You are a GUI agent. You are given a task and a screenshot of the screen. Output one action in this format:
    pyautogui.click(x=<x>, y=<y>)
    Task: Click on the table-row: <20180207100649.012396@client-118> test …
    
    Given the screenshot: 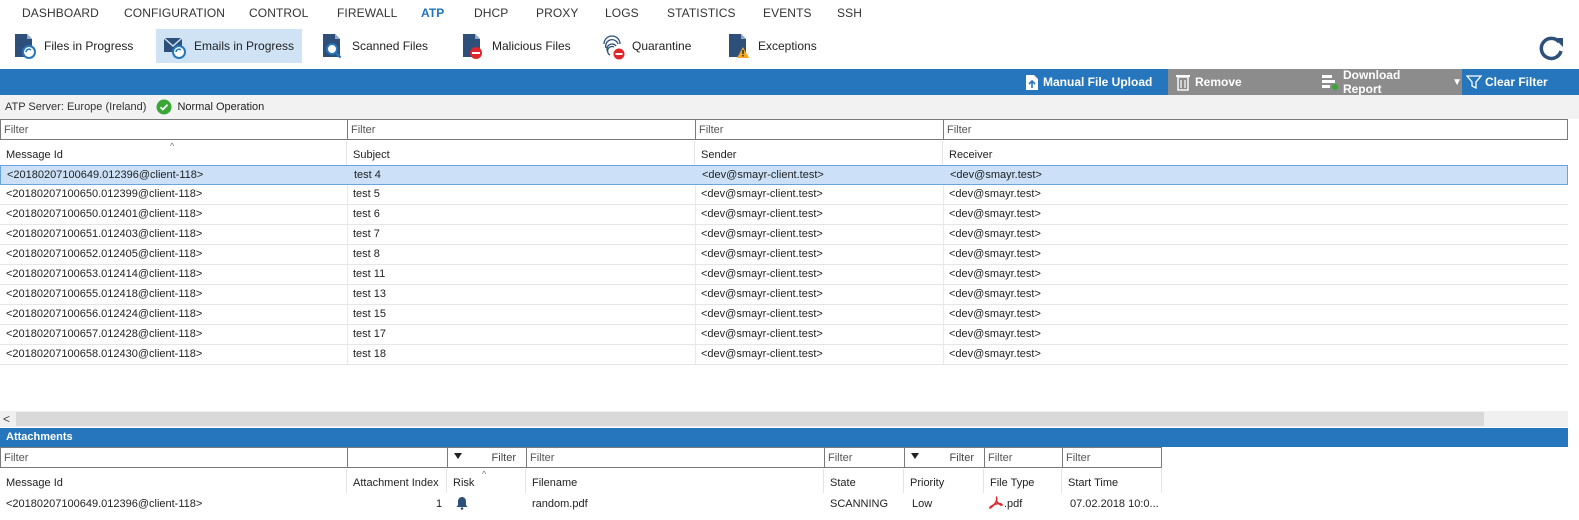 What is the action you would take?
    pyautogui.click(x=784, y=175)
    